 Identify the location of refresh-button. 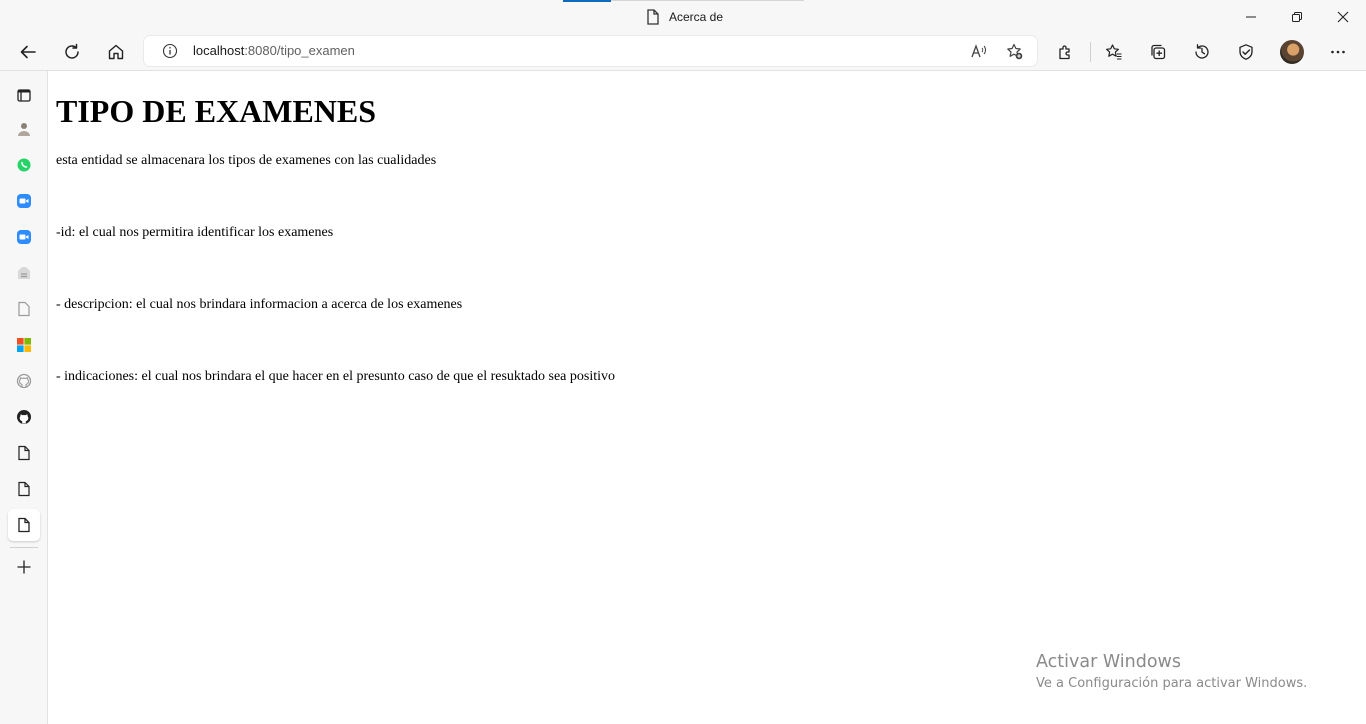
(72, 52).